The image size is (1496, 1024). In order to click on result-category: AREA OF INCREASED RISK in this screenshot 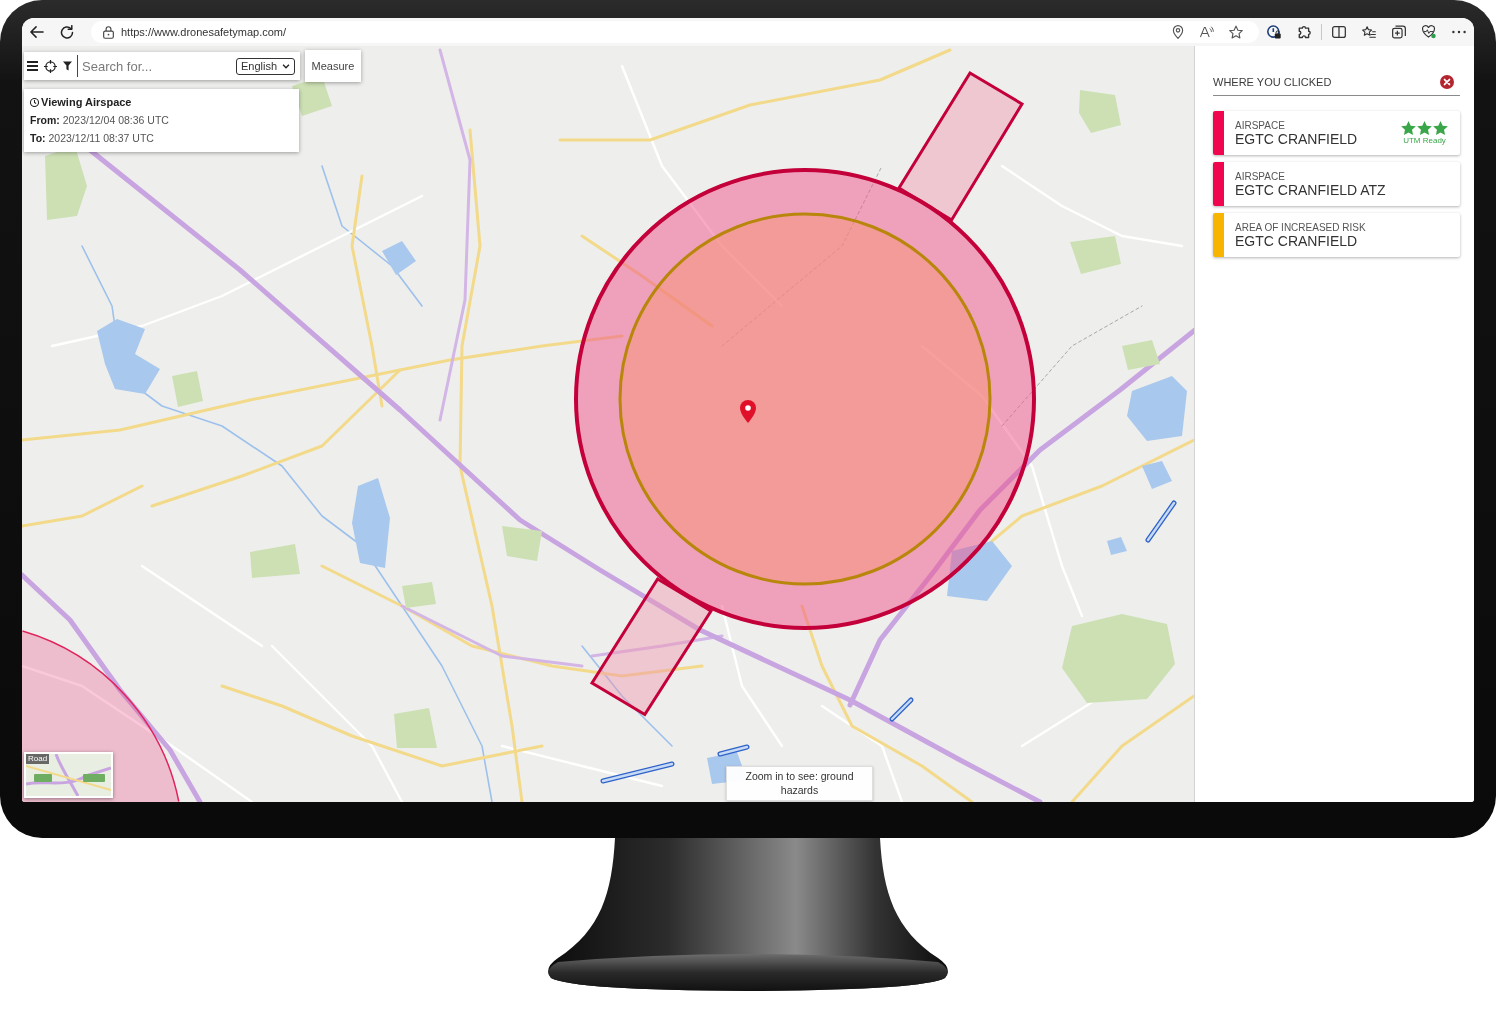, I will do `click(1301, 227)`.